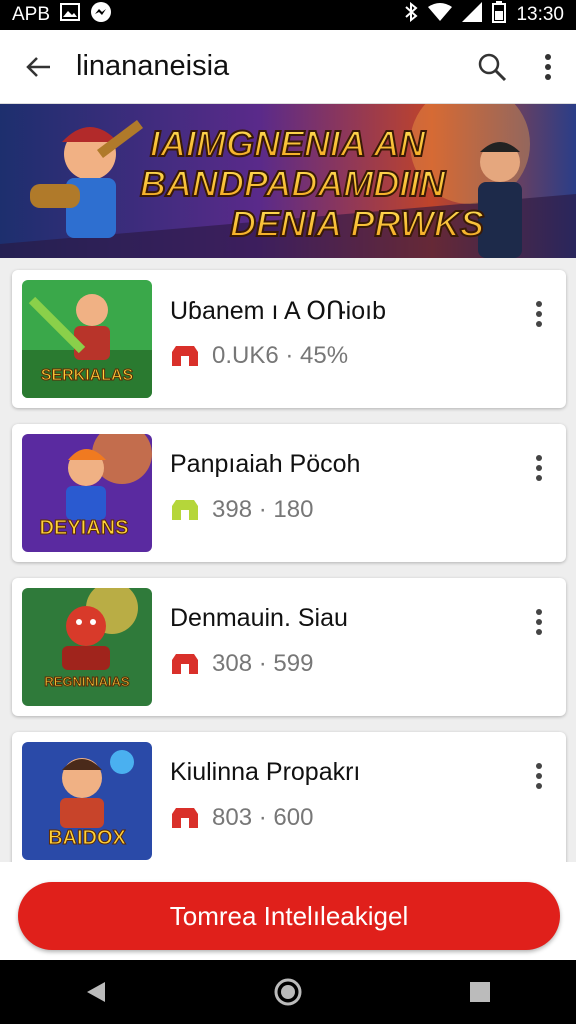 The width and height of the screenshot is (576, 1024). I want to click on game-title: Kiulinna Propakrı, so click(265, 772).